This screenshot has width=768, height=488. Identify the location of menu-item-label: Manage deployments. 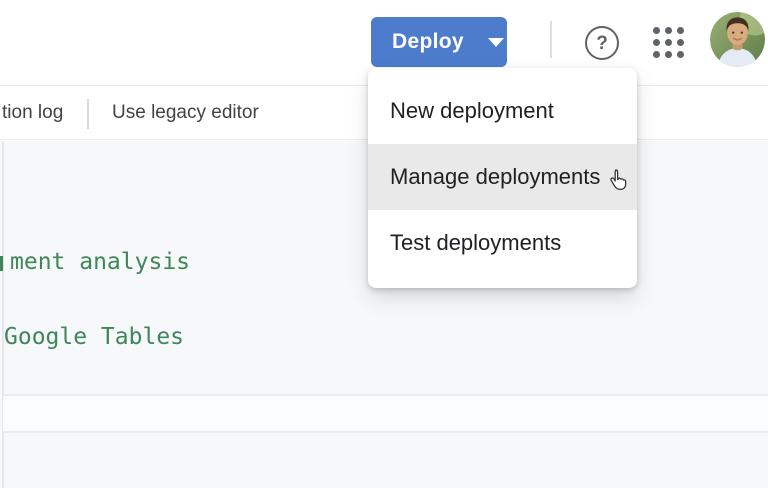
(495, 176).